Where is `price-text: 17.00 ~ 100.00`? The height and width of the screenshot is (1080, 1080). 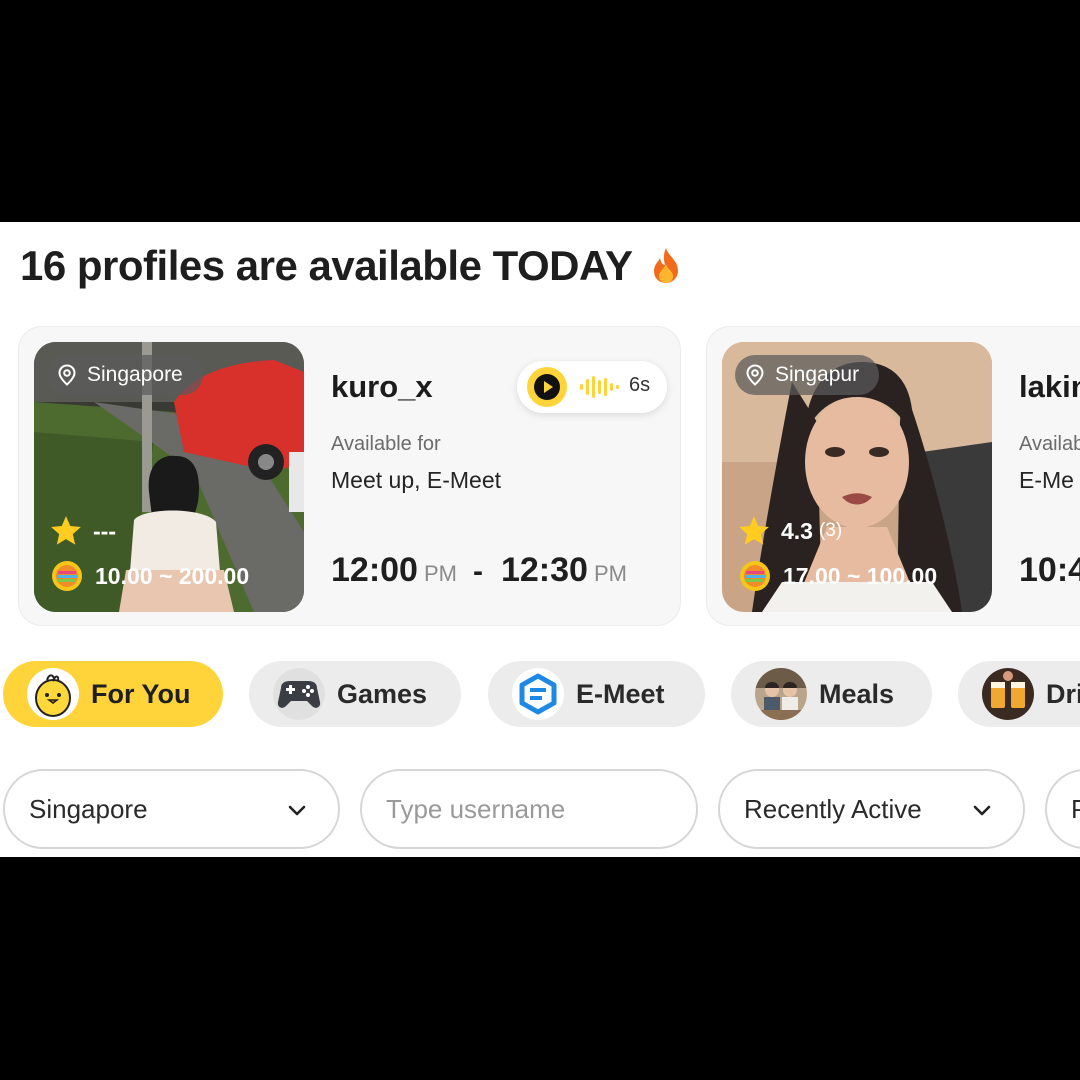 price-text: 17.00 ~ 100.00 is located at coordinates (860, 575).